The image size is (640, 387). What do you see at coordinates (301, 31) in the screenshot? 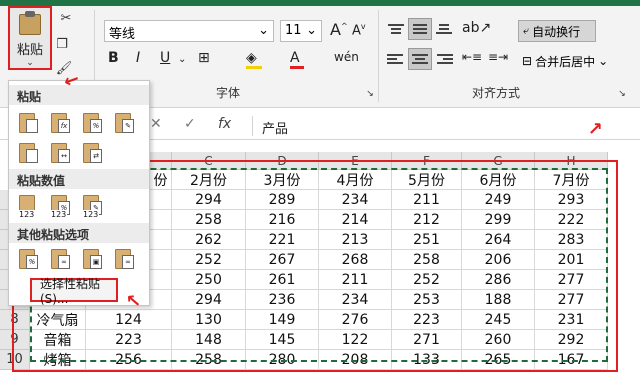
I see `font-size-select: 11 ⌄` at bounding box center [301, 31].